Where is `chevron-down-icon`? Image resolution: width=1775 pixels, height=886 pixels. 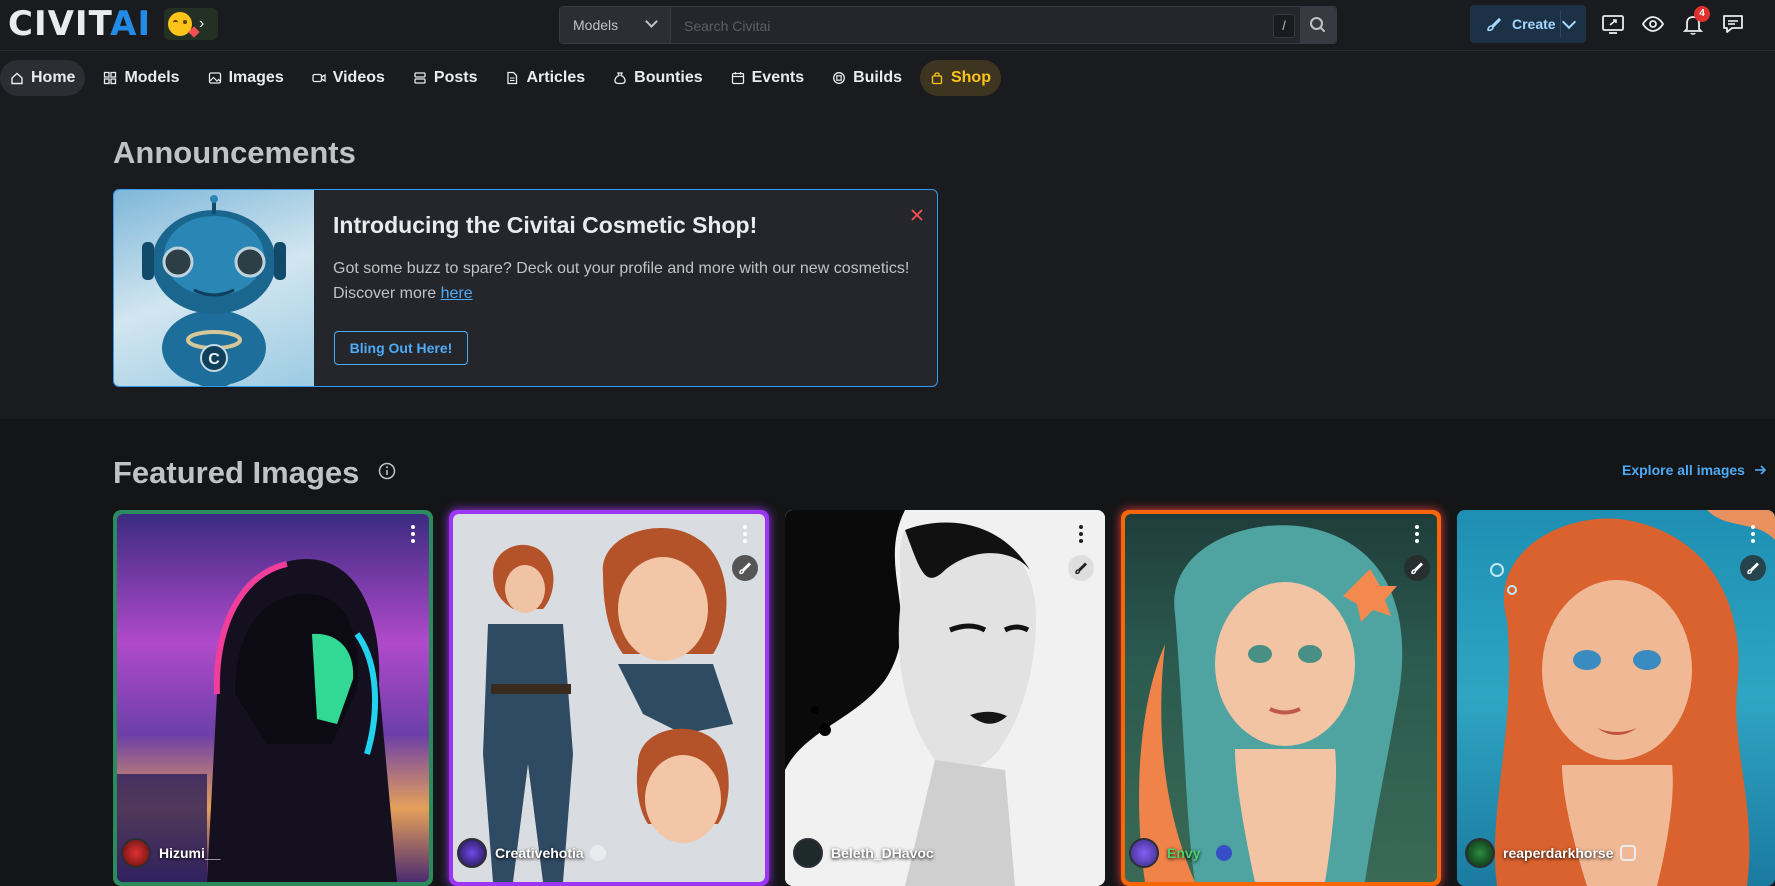
chevron-down-icon is located at coordinates (1569, 22).